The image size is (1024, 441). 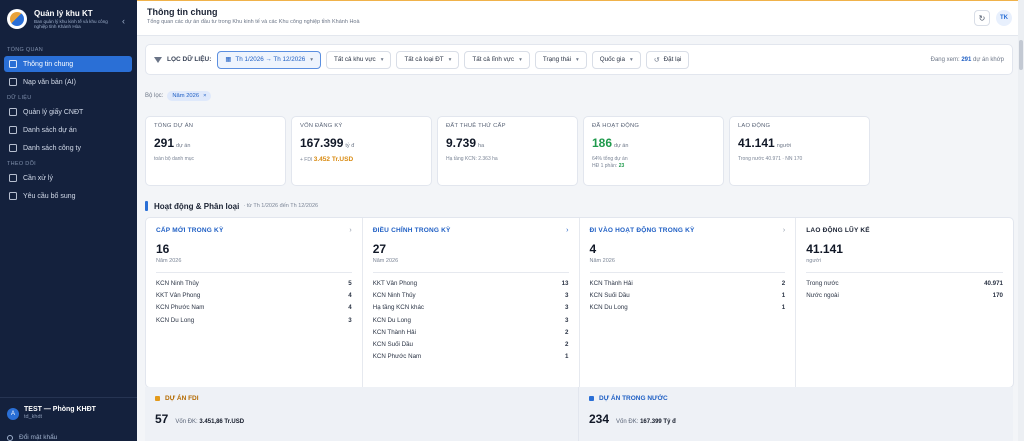 What do you see at coordinates (53, 112) in the screenshot?
I see `sidebar-item-label: Quản lý giấy CNĐT` at bounding box center [53, 112].